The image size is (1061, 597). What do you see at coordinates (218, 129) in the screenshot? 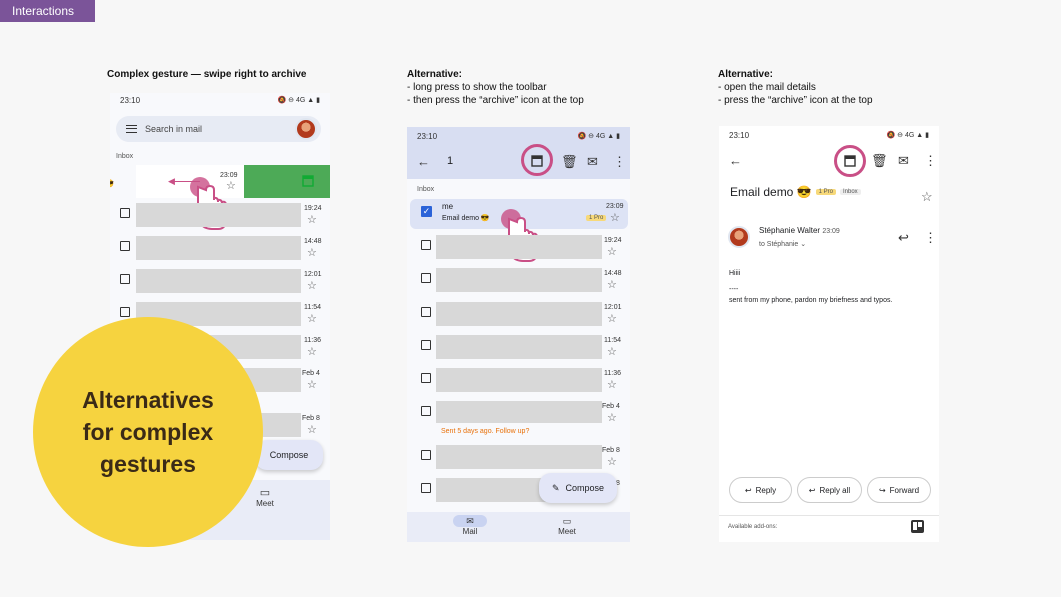
I see `search-bar: Search in mail` at bounding box center [218, 129].